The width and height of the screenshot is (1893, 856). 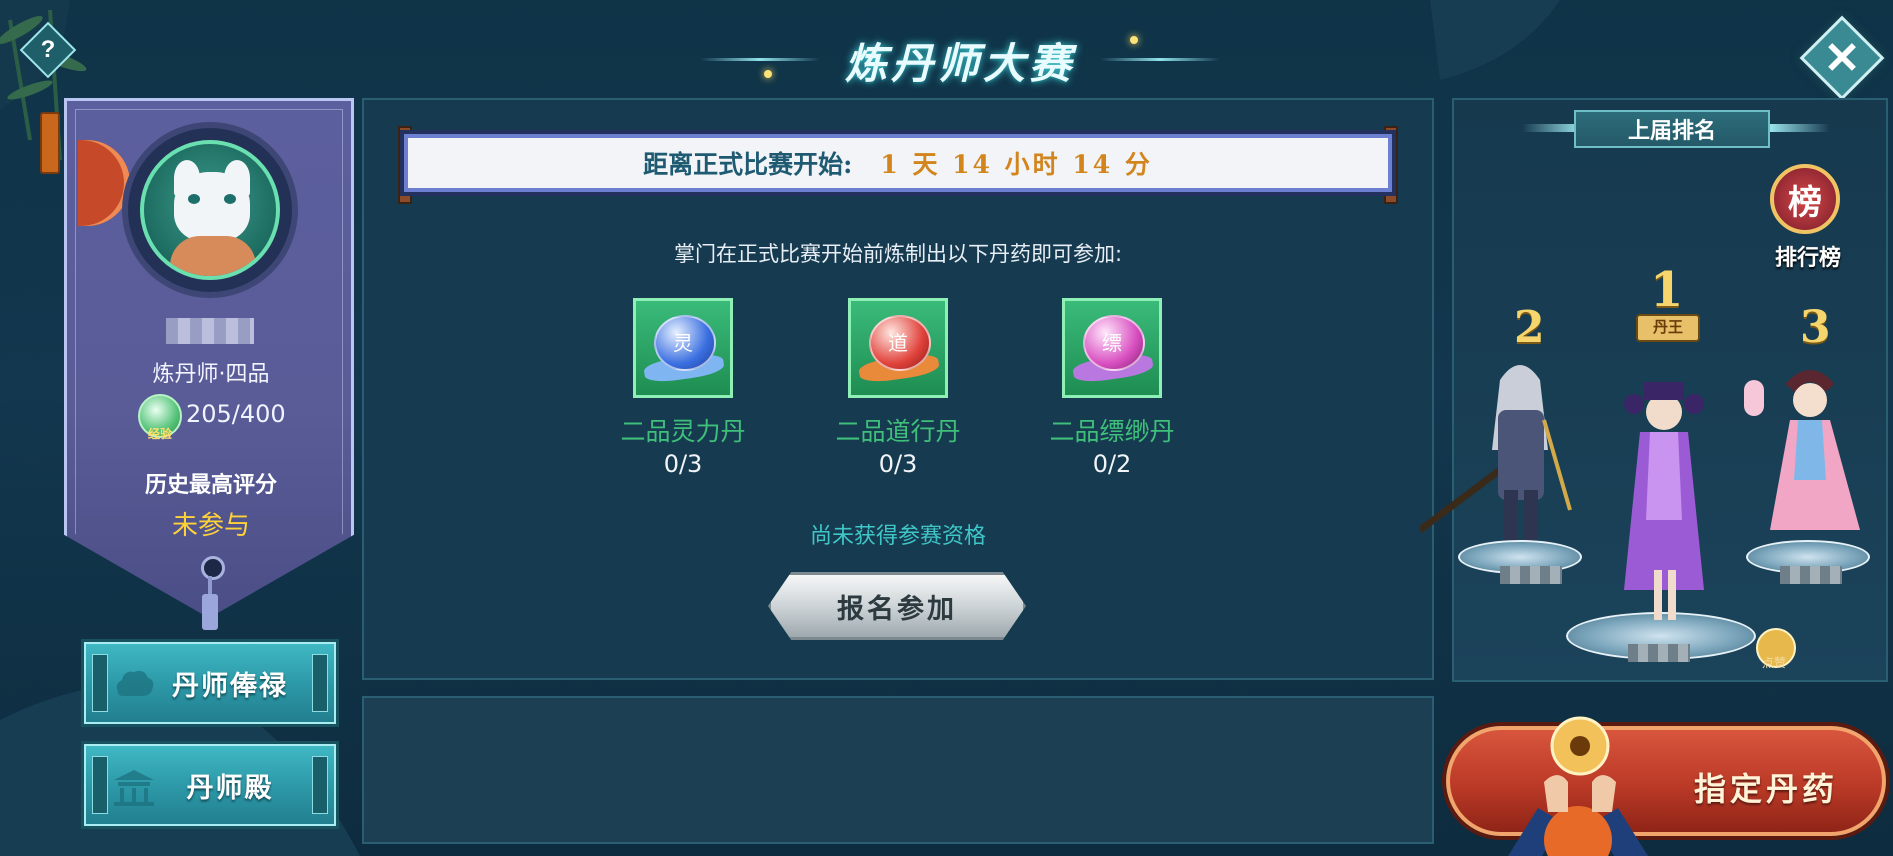 What do you see at coordinates (898, 254) in the screenshot?
I see `entry-instruction: 掌门在正式比赛开始前炼制出以下丹药即可参加:` at bounding box center [898, 254].